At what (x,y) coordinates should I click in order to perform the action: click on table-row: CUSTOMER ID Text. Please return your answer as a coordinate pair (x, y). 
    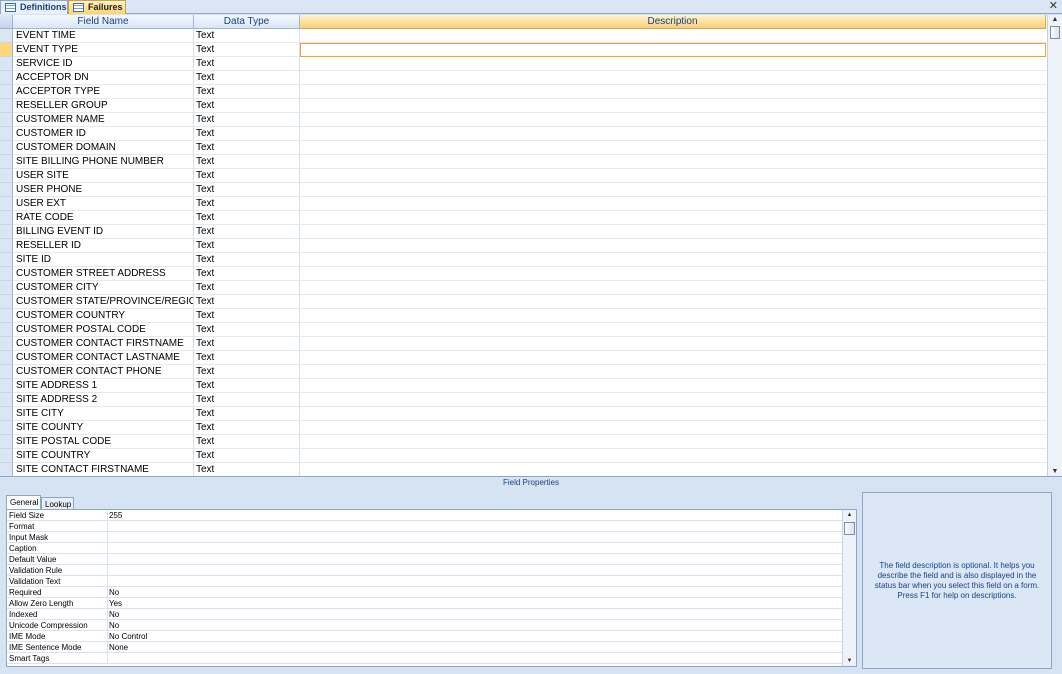
    Looking at the image, I should click on (523, 134).